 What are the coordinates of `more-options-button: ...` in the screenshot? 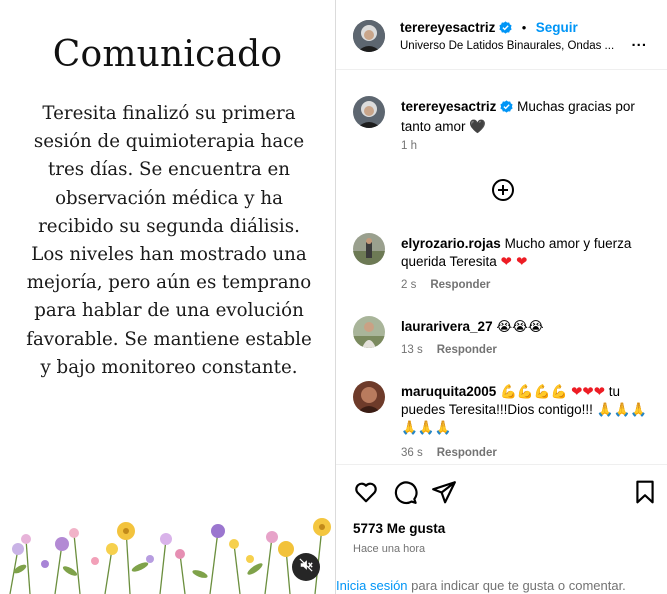 It's located at (639, 41).